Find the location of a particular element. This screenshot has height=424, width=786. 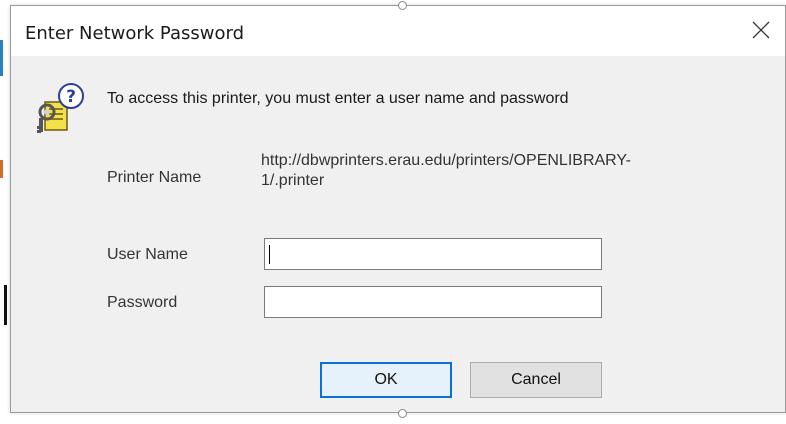

close-button is located at coordinates (761, 30).